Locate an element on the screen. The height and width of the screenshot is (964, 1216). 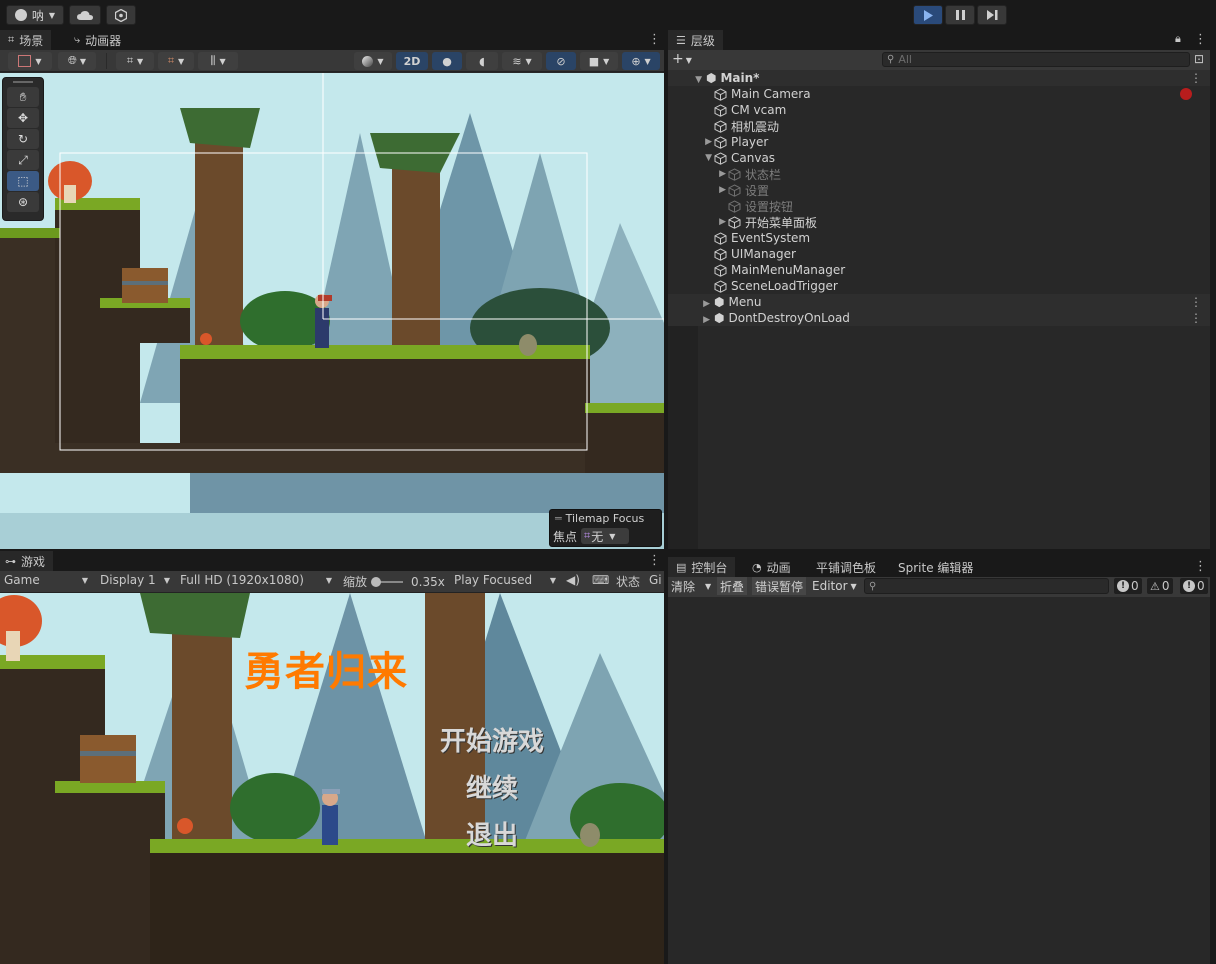
hierarchy-item: Main Camera is located at coordinates (939, 94).